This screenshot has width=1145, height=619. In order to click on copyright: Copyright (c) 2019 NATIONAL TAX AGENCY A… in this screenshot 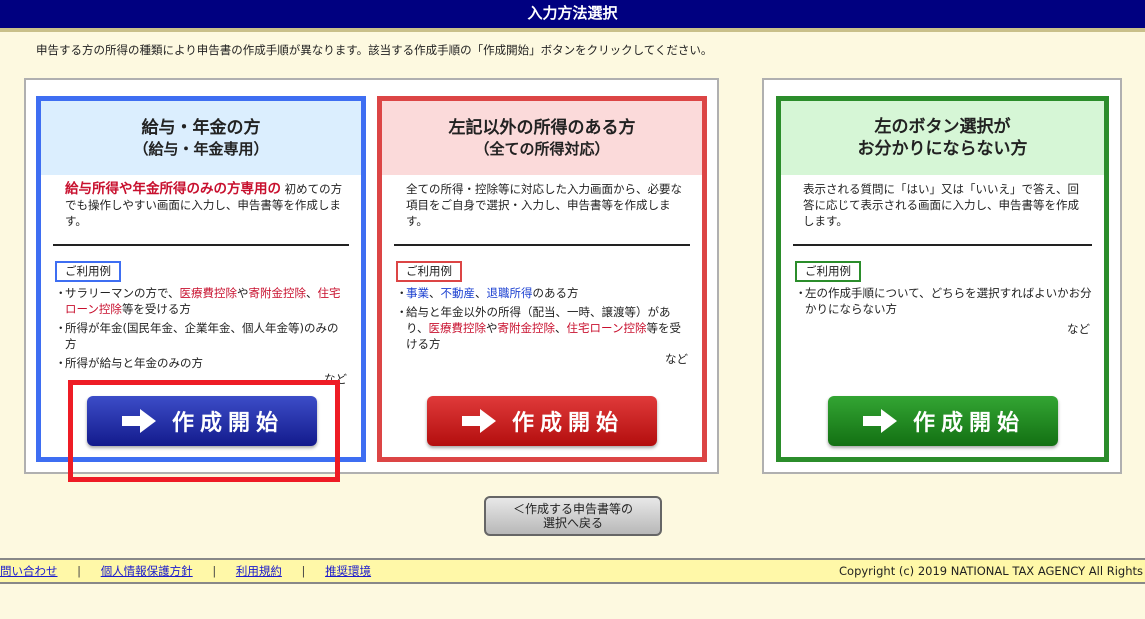, I will do `click(991, 571)`.